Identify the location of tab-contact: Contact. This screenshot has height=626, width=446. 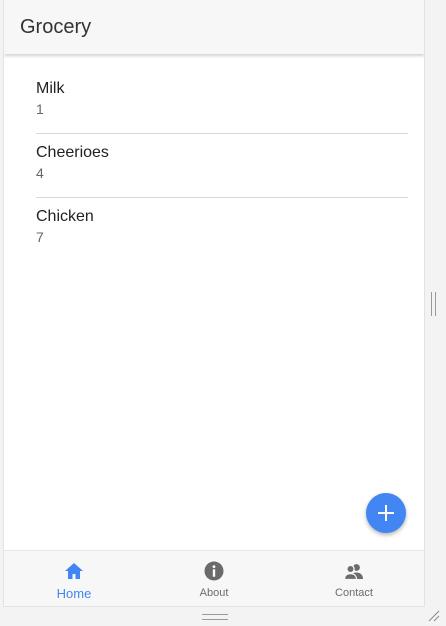
(354, 578).